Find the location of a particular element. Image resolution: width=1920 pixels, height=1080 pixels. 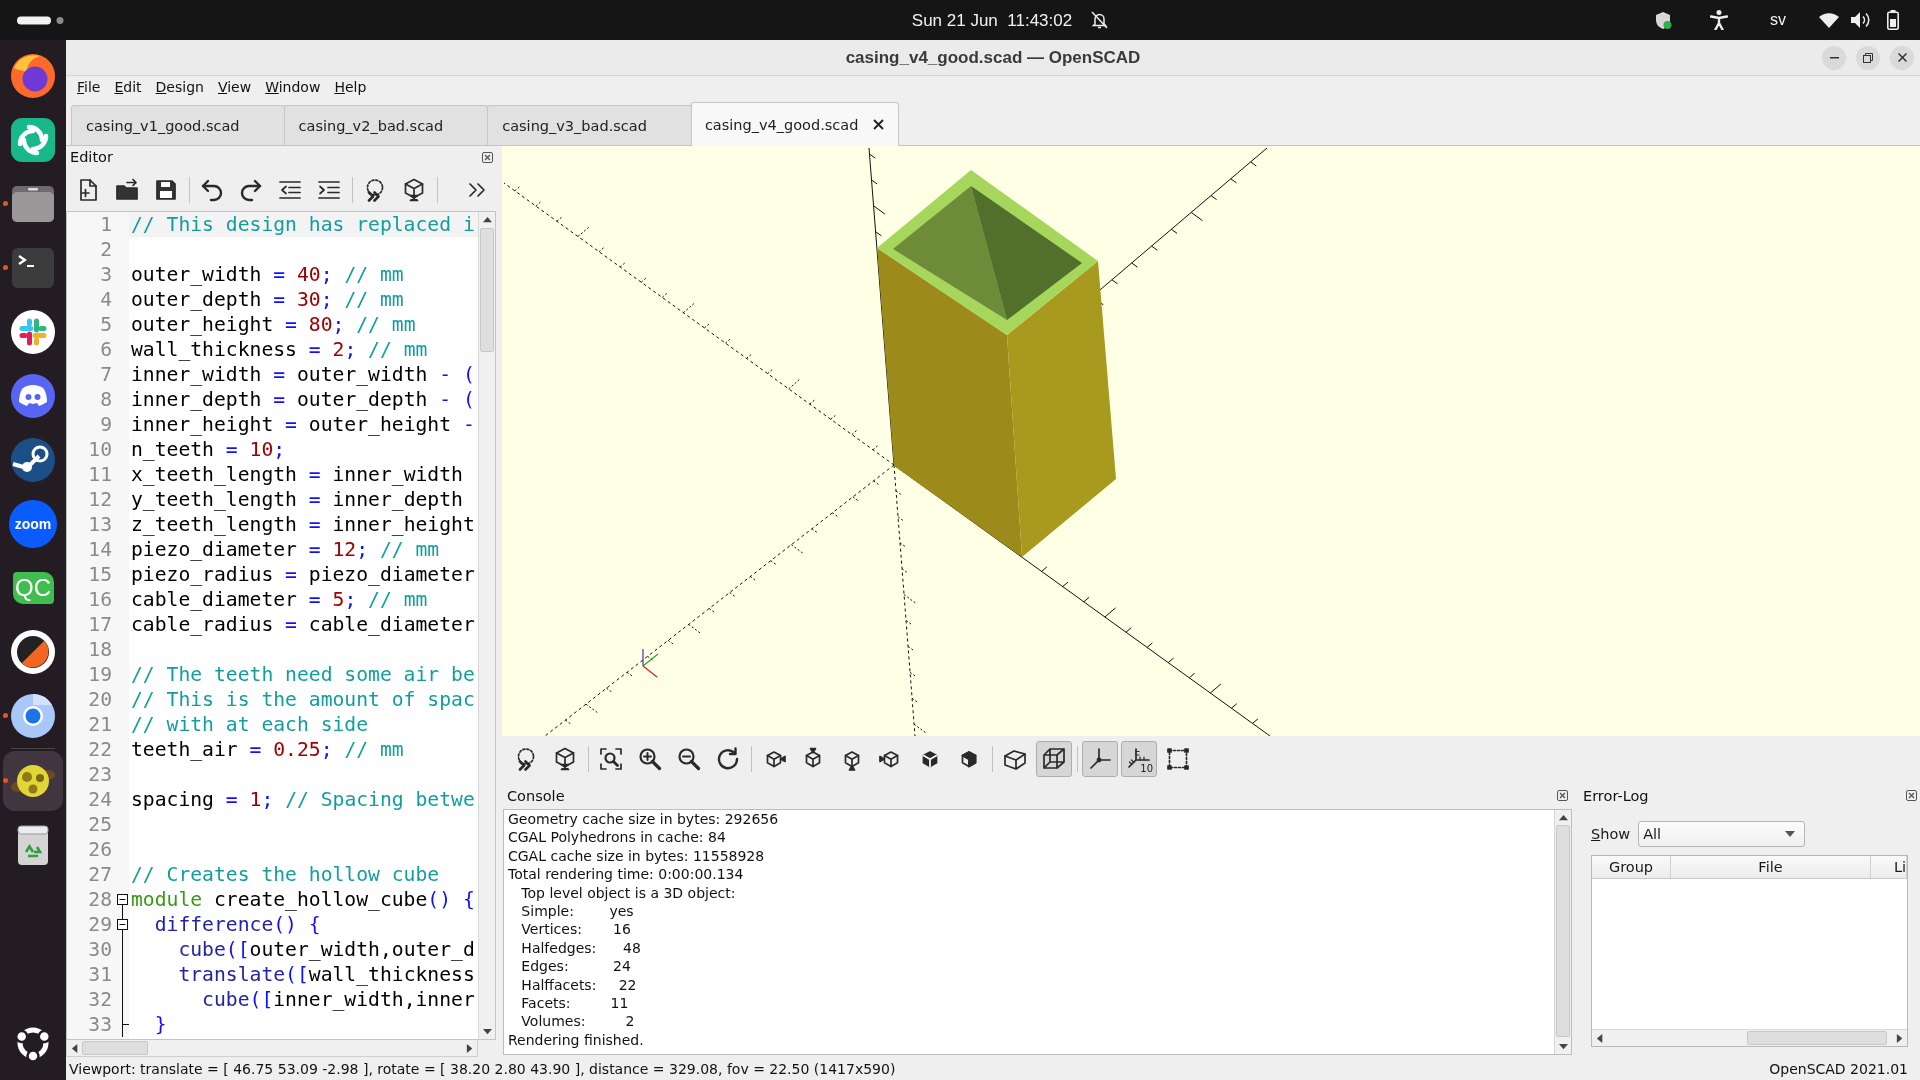

frustum-icon is located at coordinates (1015, 759).